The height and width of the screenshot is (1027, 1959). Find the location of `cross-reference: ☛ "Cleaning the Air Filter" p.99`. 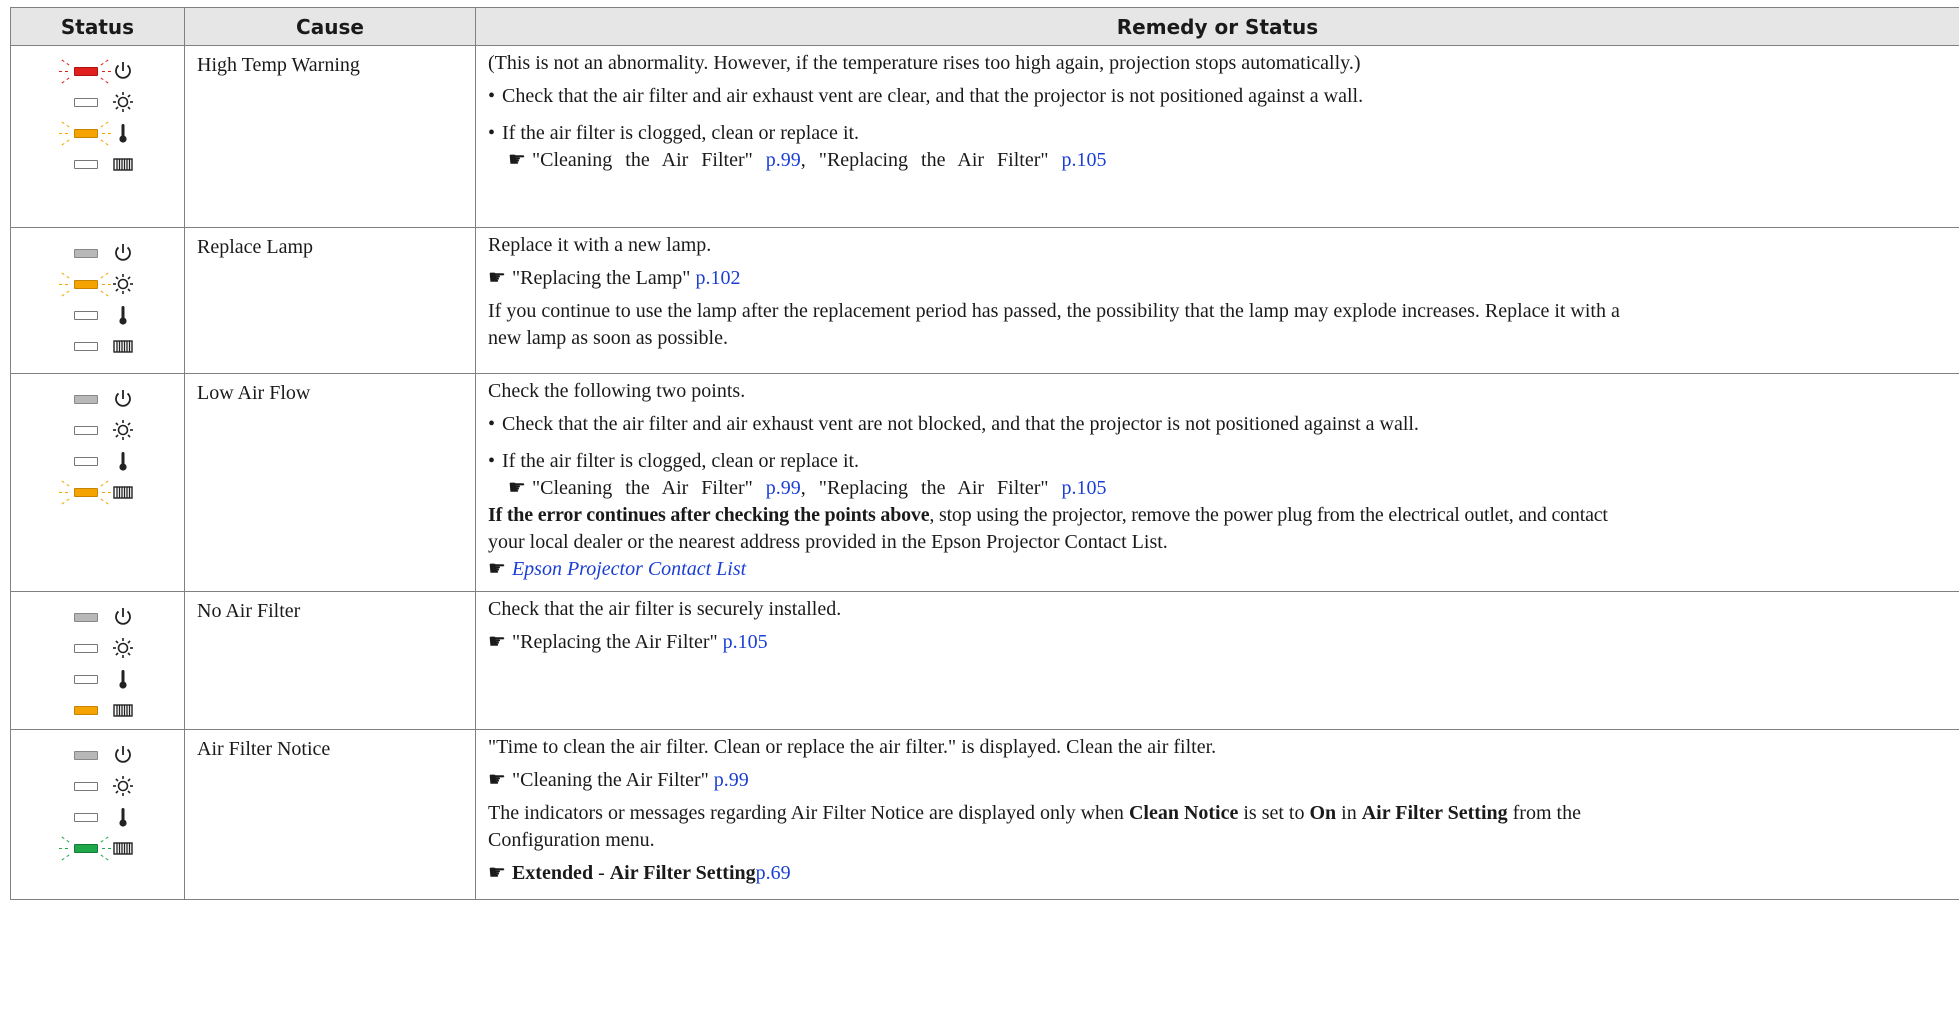

cross-reference: ☛ "Cleaning the Air Filter" p.99 is located at coordinates (618, 780).